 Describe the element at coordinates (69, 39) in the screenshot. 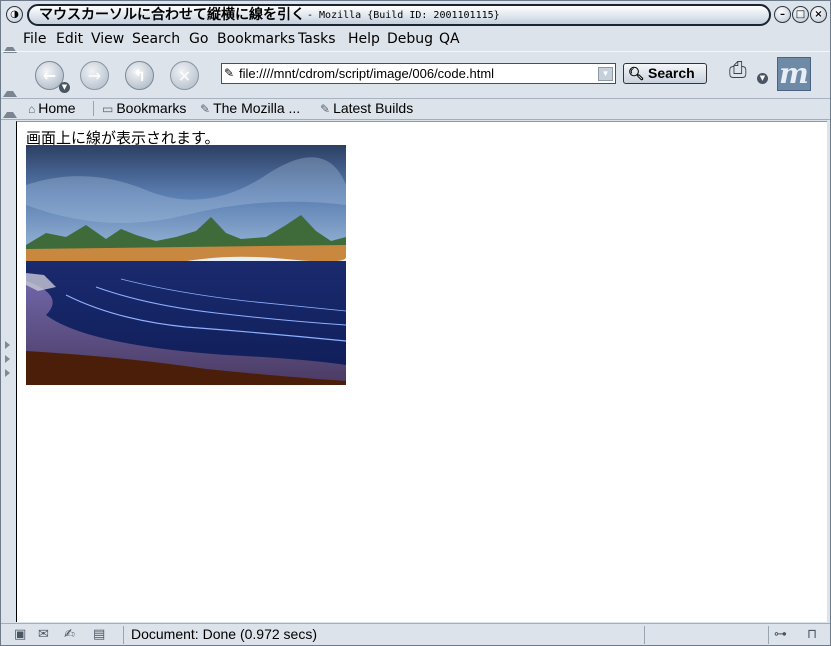

I see `menu-edit: Edit` at that location.